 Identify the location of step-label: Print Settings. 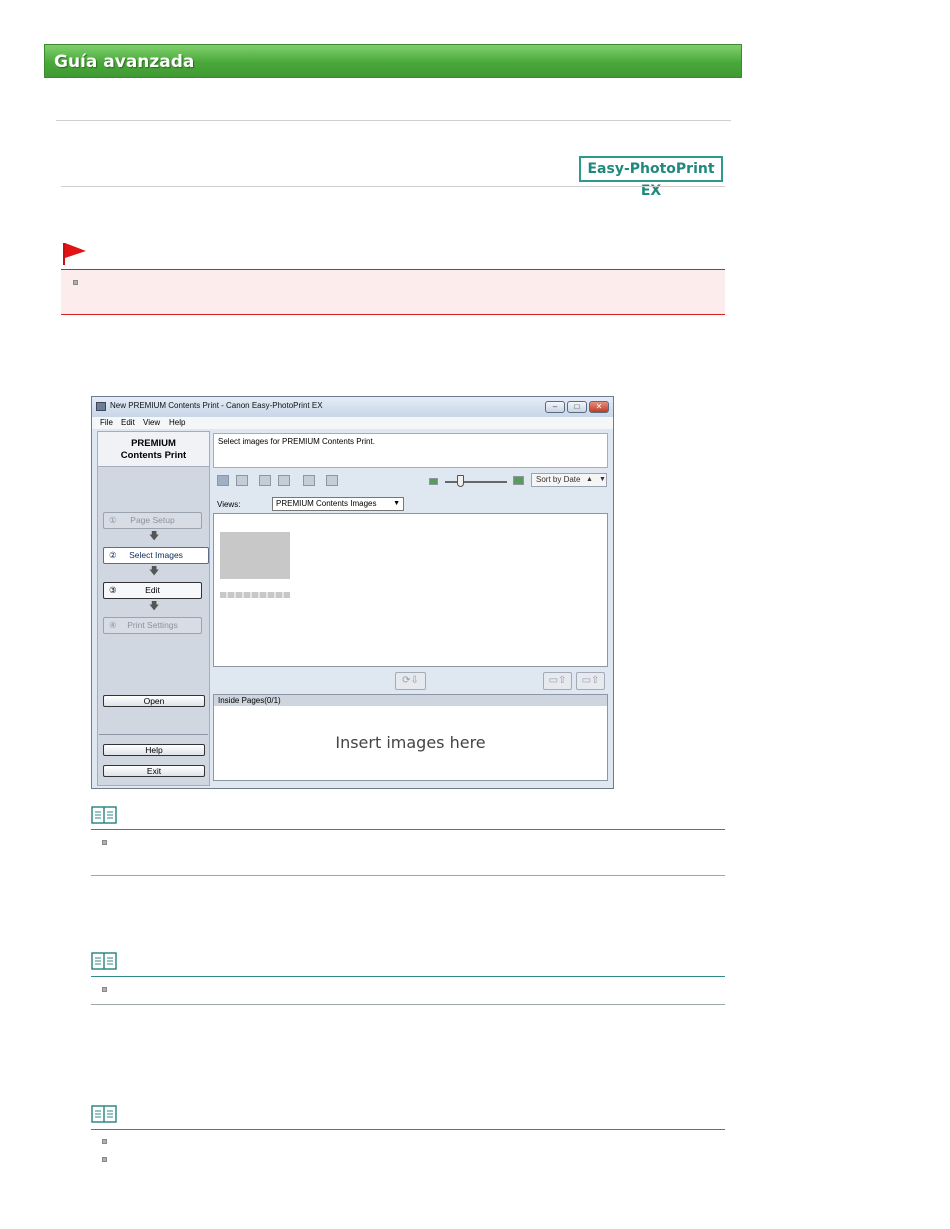
(152, 625).